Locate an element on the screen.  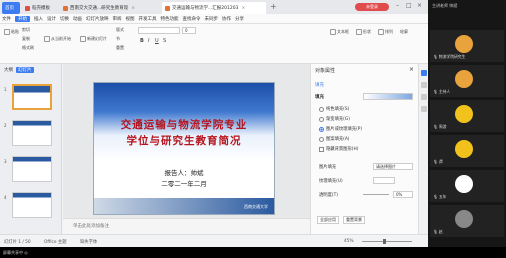
slide-title-line2: 学位与研究生教育简况 is located at coordinates (184, 140).